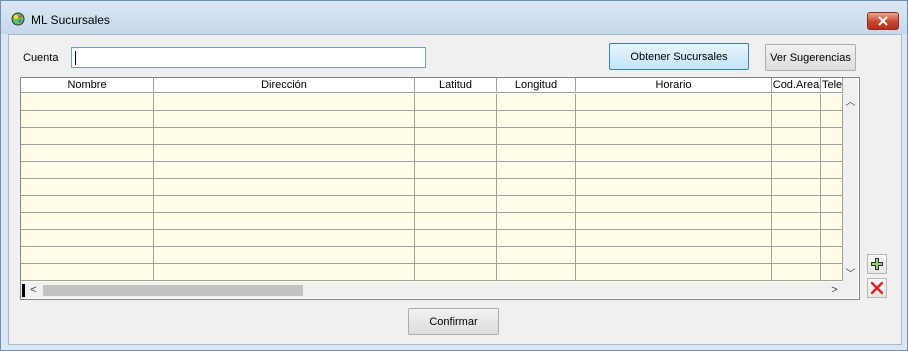 The height and width of the screenshot is (351, 908). Describe the element at coordinates (850, 102) in the screenshot. I see `scroll-up-arrow: ︿` at that location.